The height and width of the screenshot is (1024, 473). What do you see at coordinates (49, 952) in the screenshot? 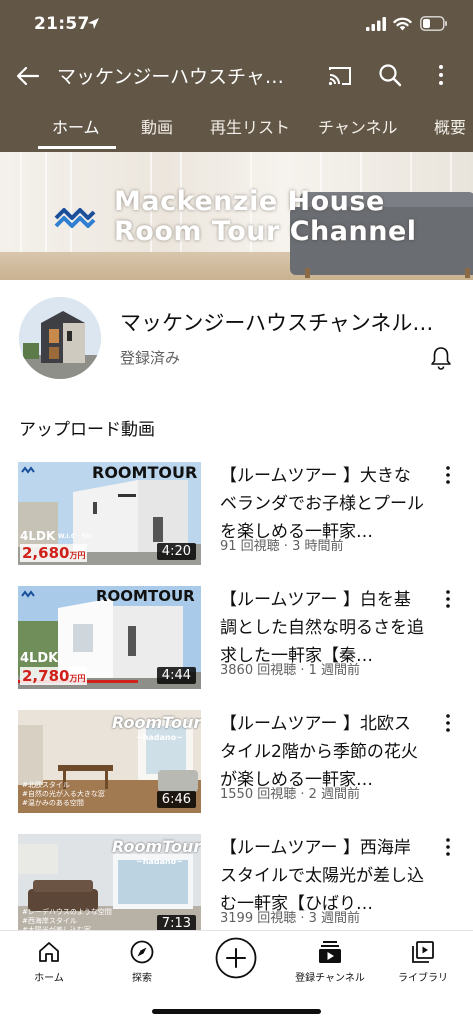
I see `home-icon` at bounding box center [49, 952].